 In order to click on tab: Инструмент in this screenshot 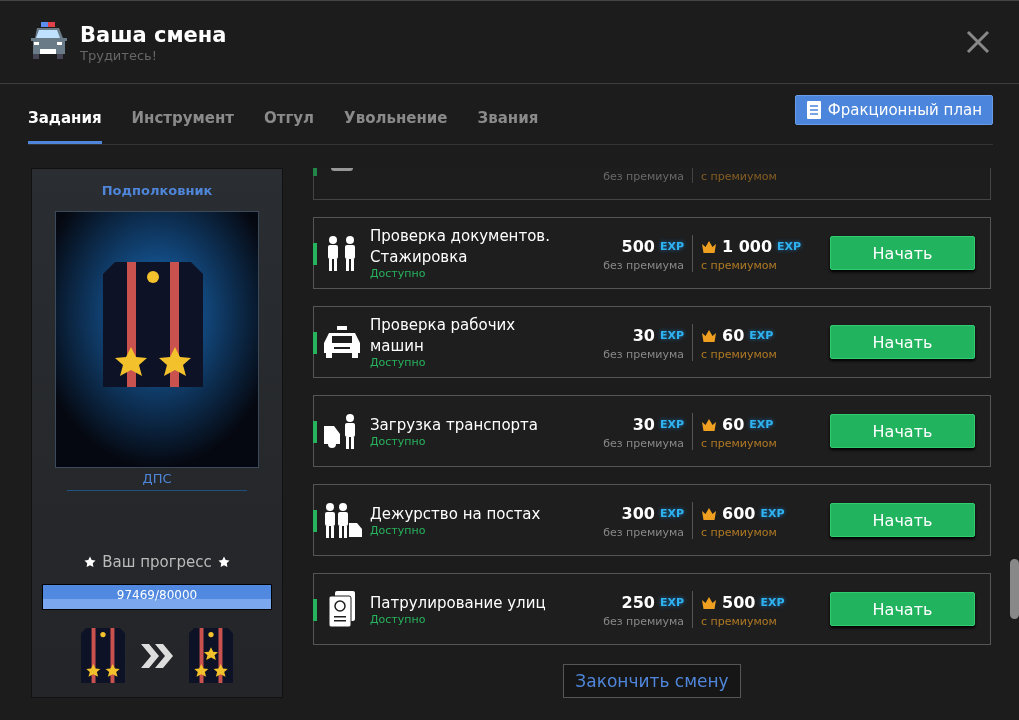, I will do `click(183, 126)`.